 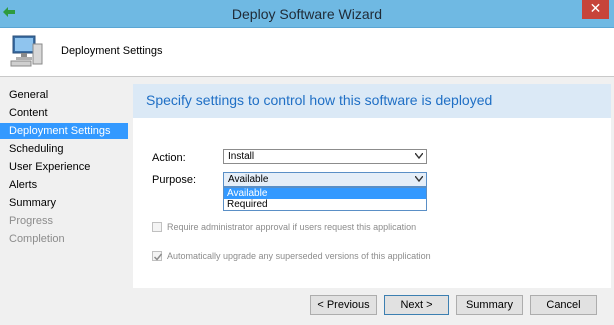 I want to click on nav-item-user-experience: User Experience, so click(x=64, y=167).